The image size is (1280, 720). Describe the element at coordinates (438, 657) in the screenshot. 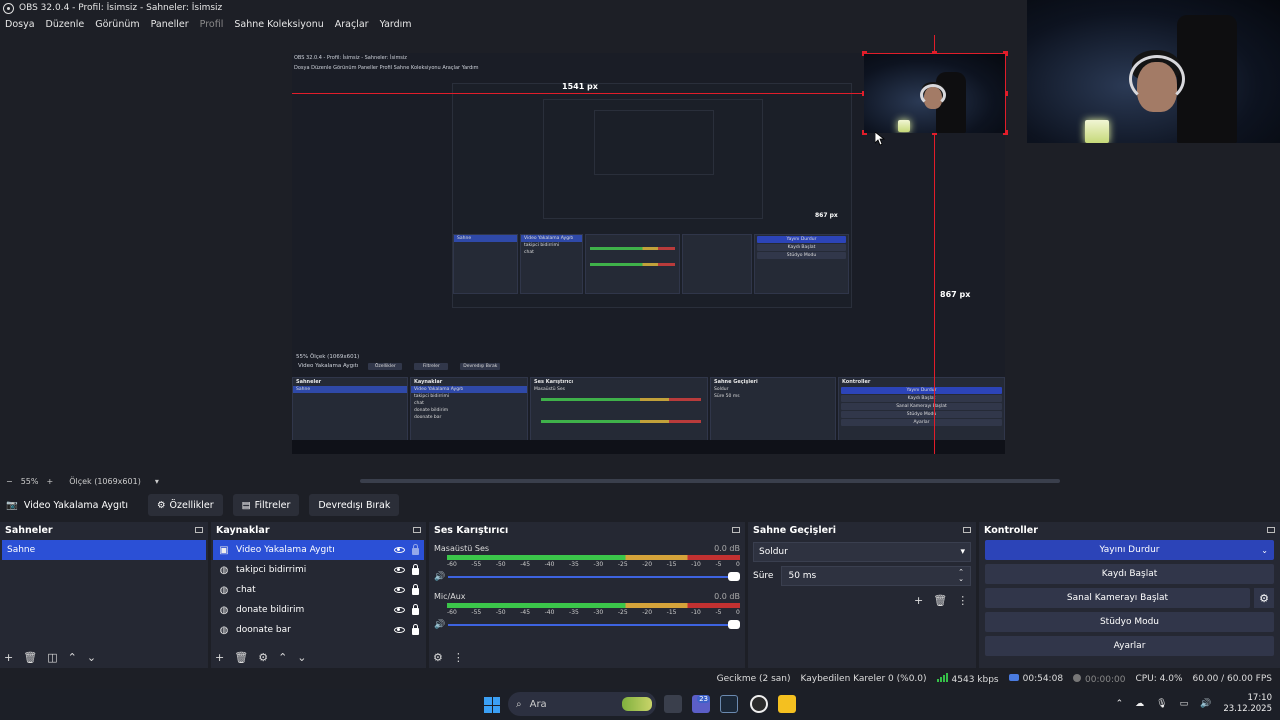

I see `advanced-audio-icon: ⚙` at that location.